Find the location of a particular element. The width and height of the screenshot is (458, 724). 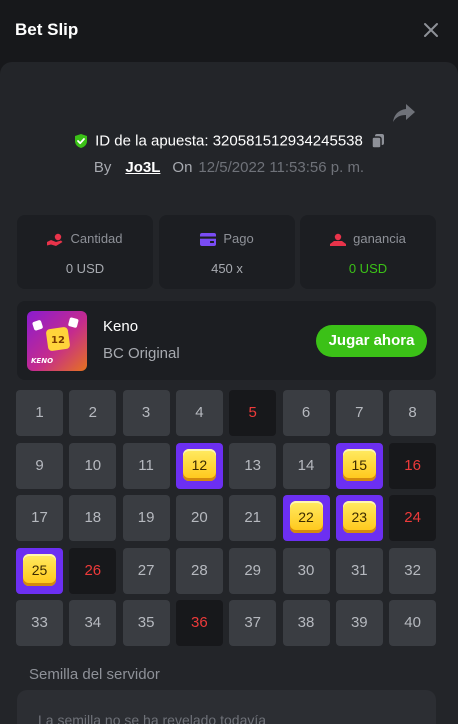

game-card: 12 KENO Keno BC Original Jugar ahora is located at coordinates (226, 340).